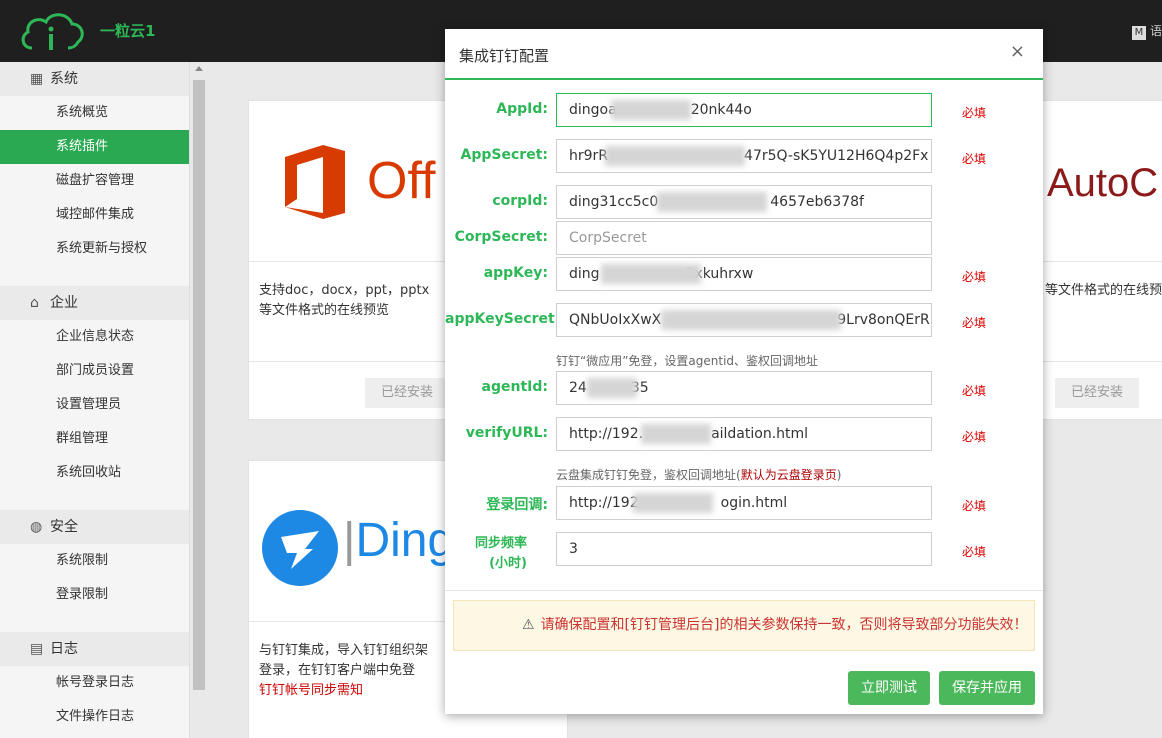 Image resolution: width=1162 pixels, height=738 pixels. What do you see at coordinates (94, 473) in the screenshot?
I see `sidebar-item-recycle: 系统回收站` at bounding box center [94, 473].